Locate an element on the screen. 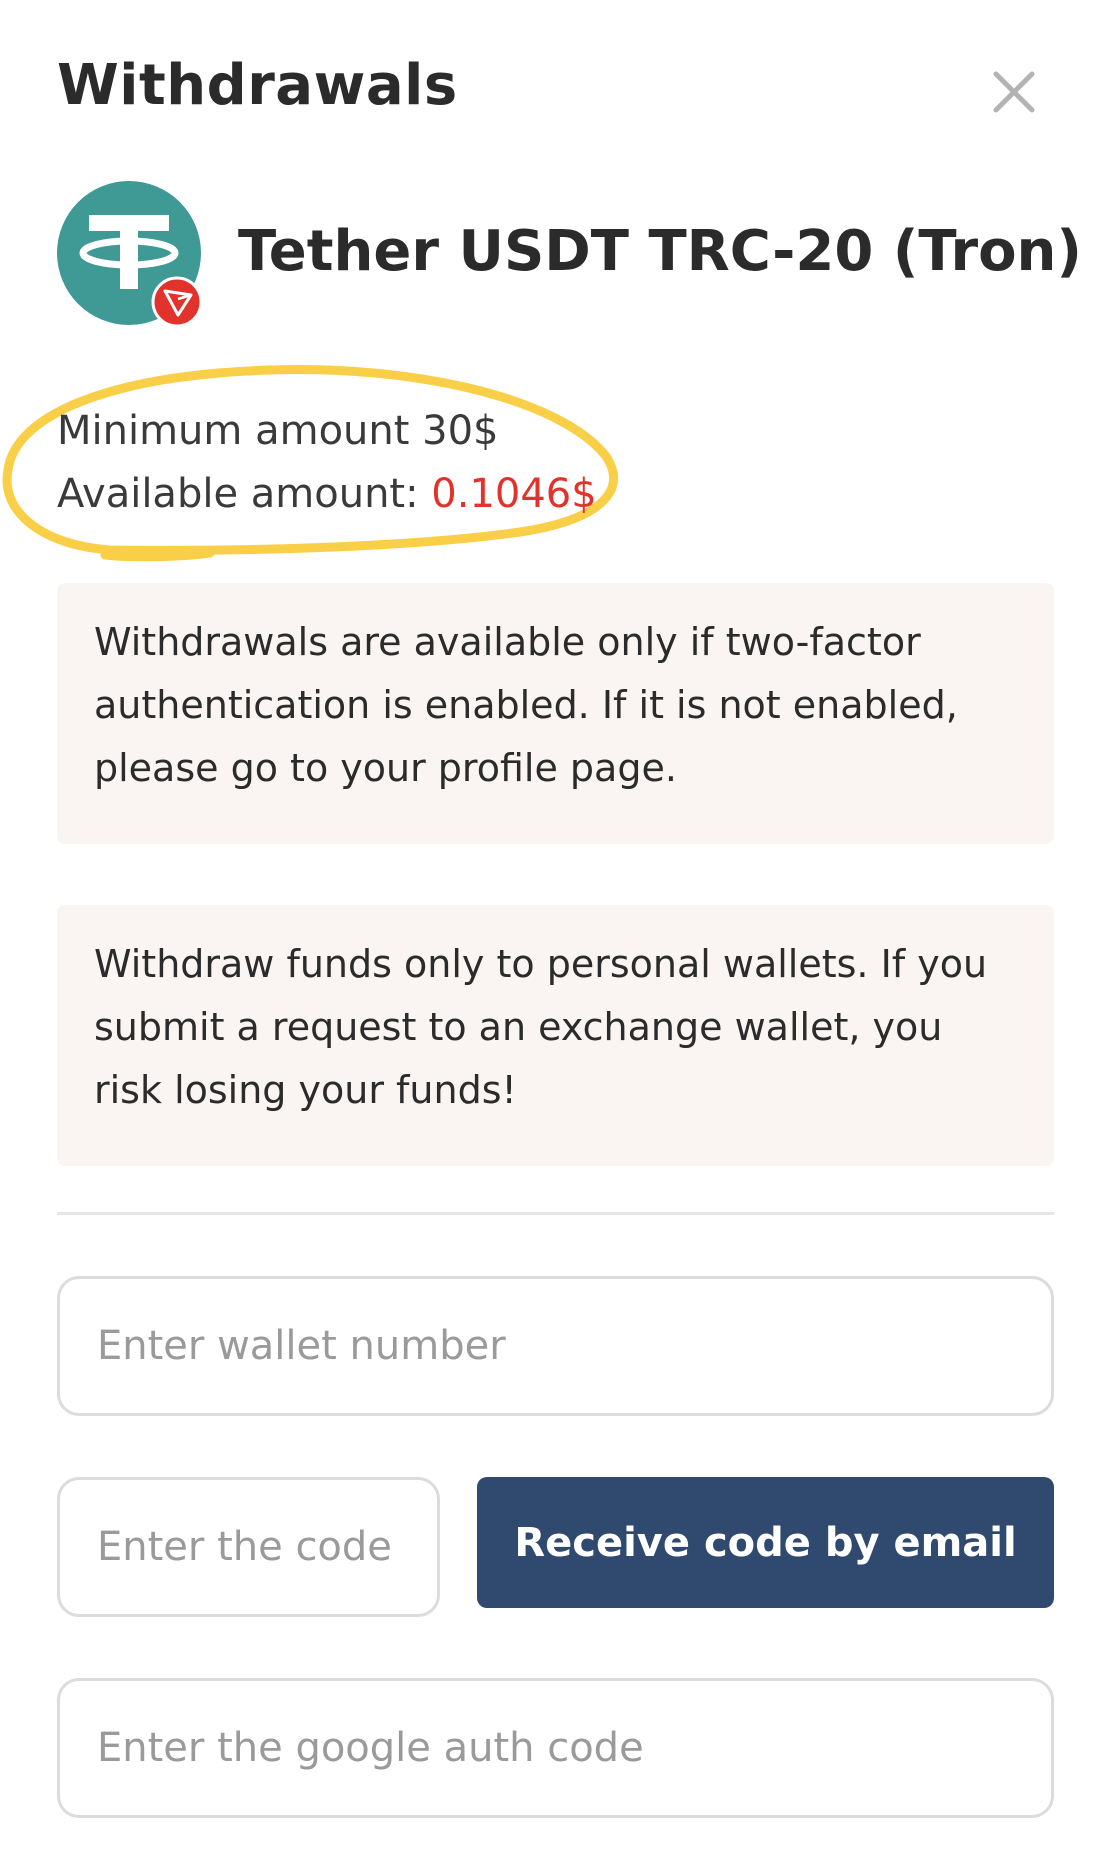 The height and width of the screenshot is (1851, 1111). google-auth-code-input is located at coordinates (555, 1748).